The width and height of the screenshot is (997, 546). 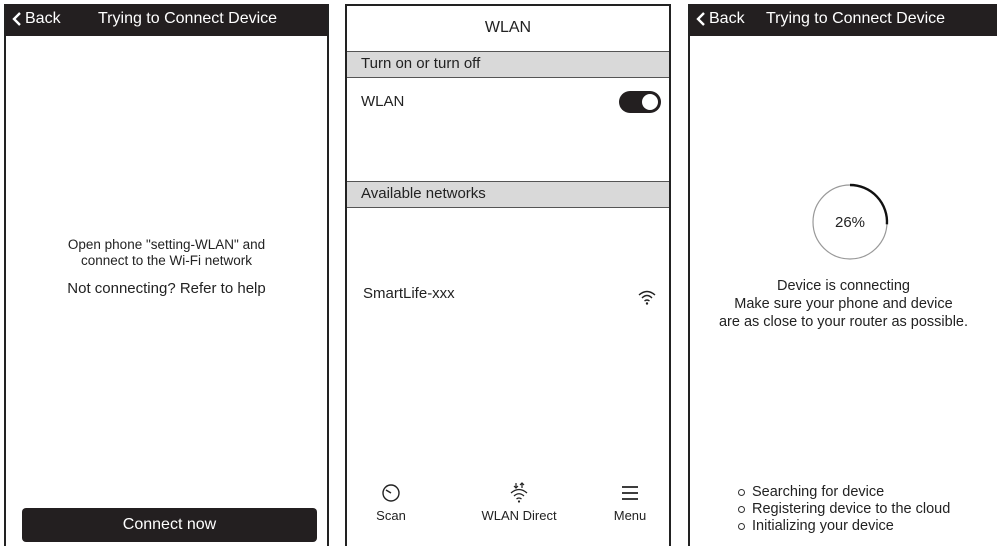 I want to click on scan-icon, so click(x=391, y=493).